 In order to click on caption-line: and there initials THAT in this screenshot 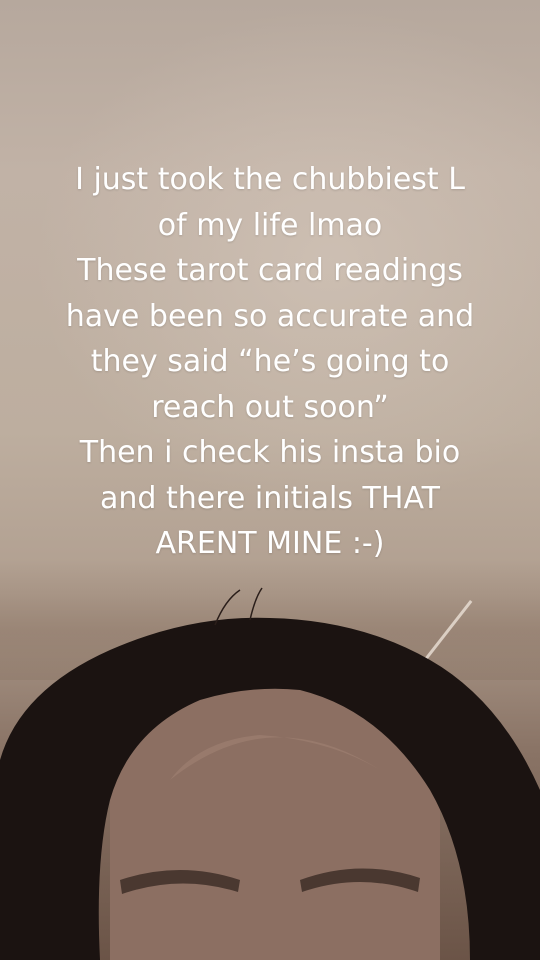, I will do `click(270, 498)`.